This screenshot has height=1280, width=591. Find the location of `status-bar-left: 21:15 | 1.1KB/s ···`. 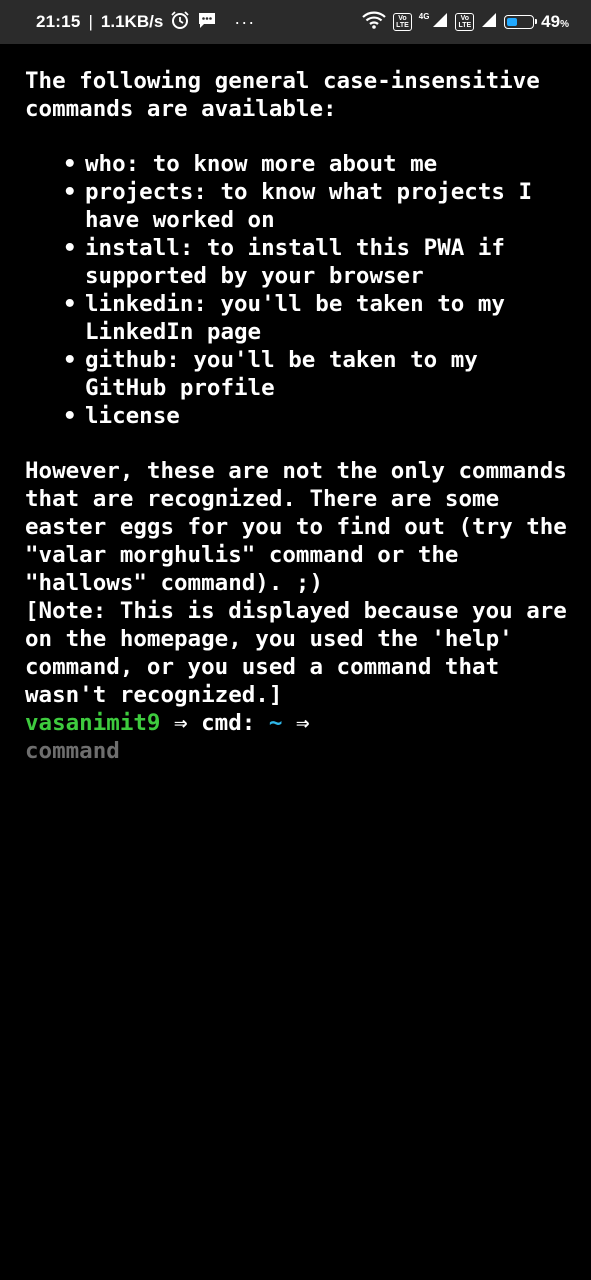

status-bar-left: 21:15 | 1.1KB/s ··· is located at coordinates (145, 22).